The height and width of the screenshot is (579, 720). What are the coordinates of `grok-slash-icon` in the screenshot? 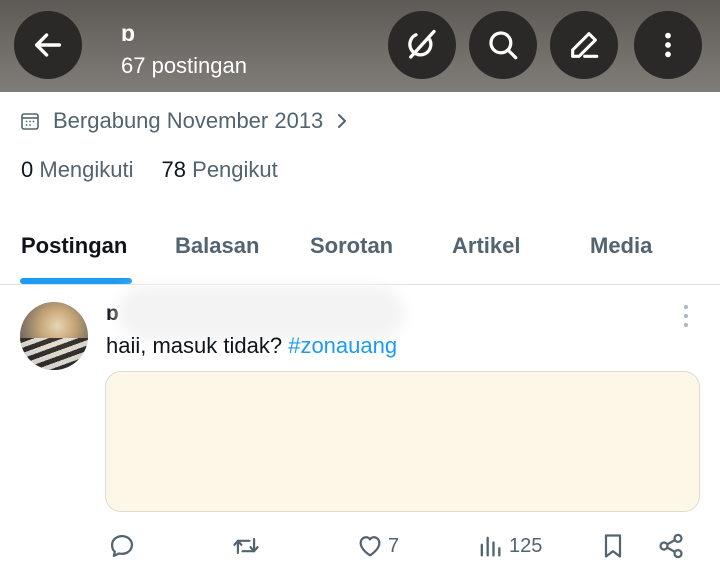 It's located at (422, 44).